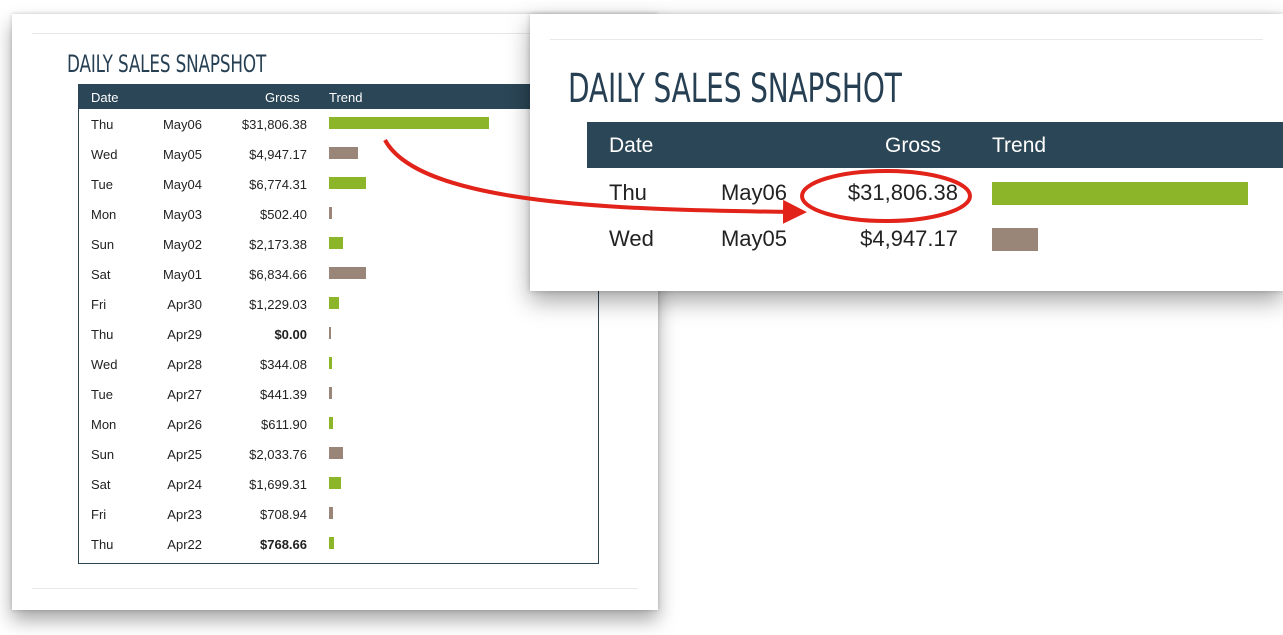  Describe the element at coordinates (104, 97) in the screenshot. I see `column-header-date: Date` at that location.